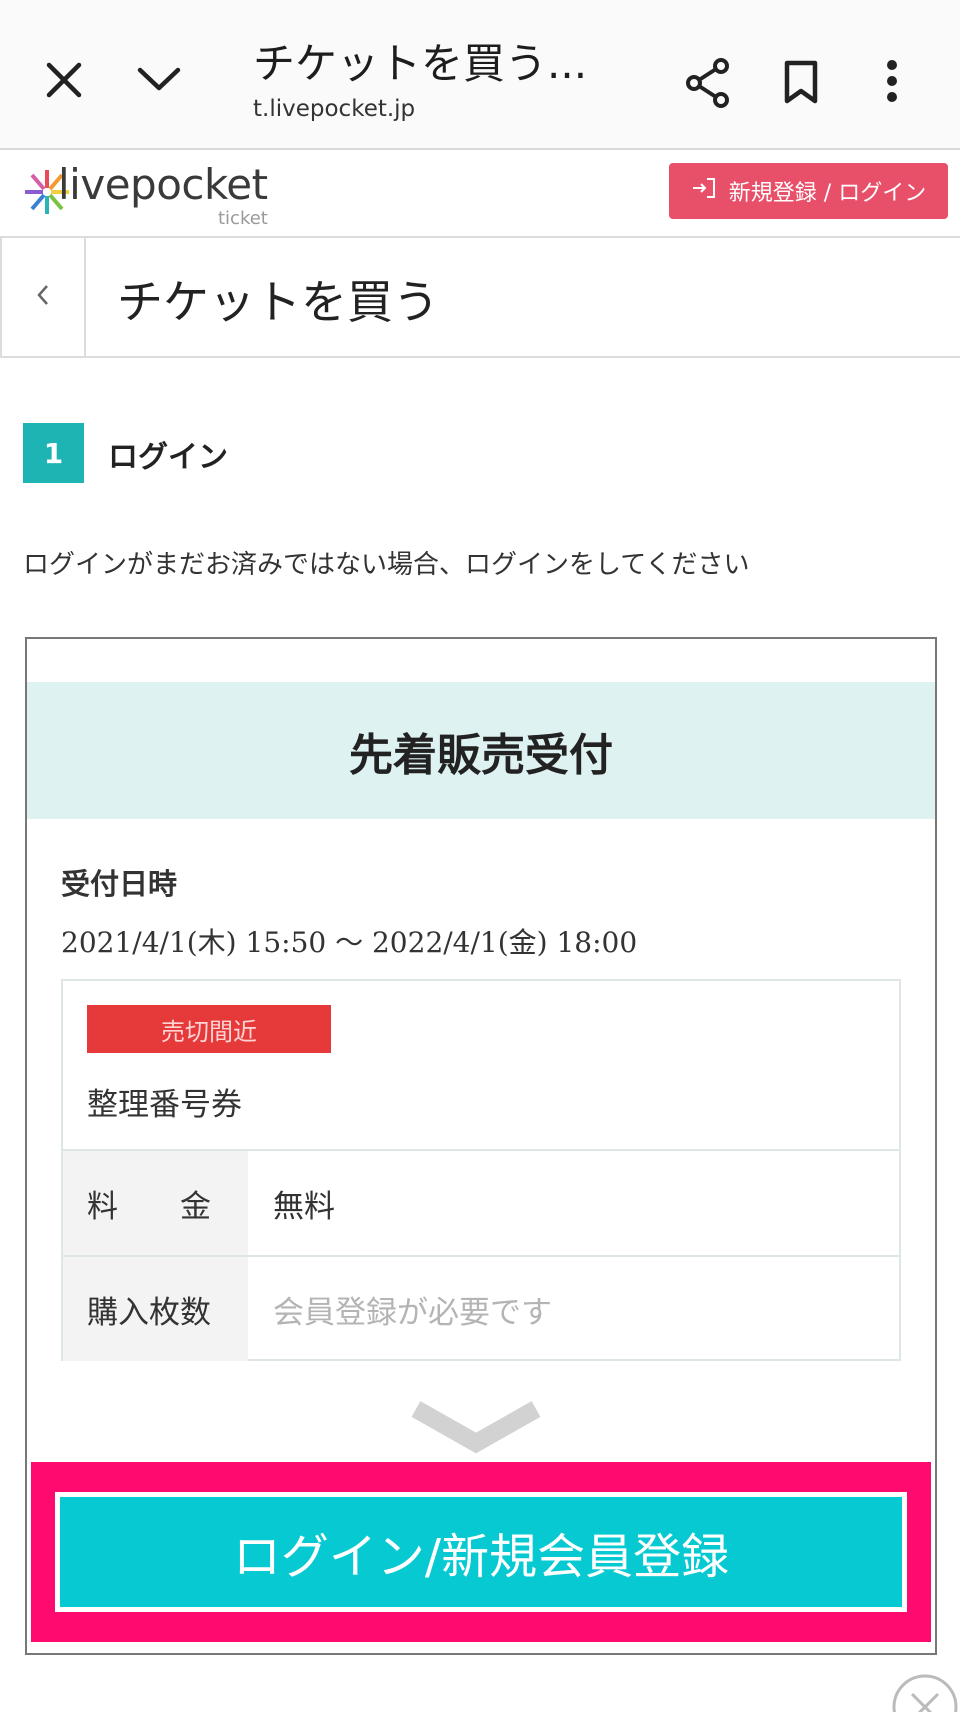 The width and height of the screenshot is (960, 1716). What do you see at coordinates (480, 298) in the screenshot?
I see `page-header: チケットを買う` at bounding box center [480, 298].